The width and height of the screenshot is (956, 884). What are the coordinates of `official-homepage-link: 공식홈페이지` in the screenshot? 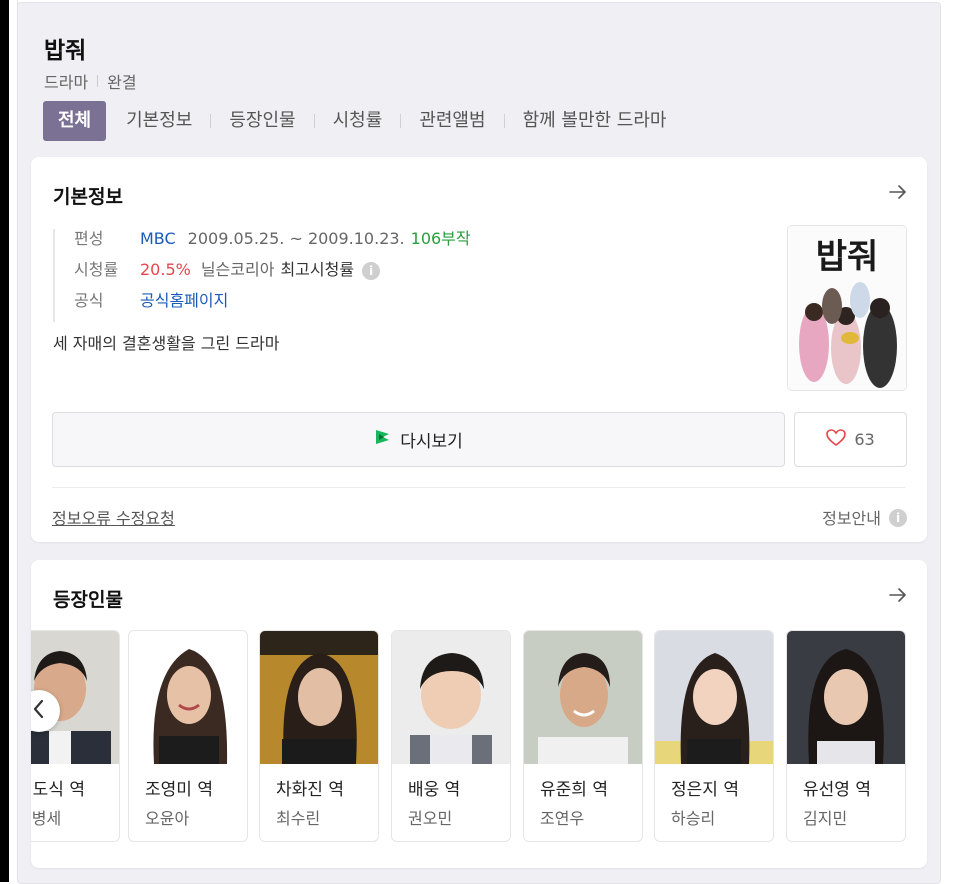 It's located at (184, 301).